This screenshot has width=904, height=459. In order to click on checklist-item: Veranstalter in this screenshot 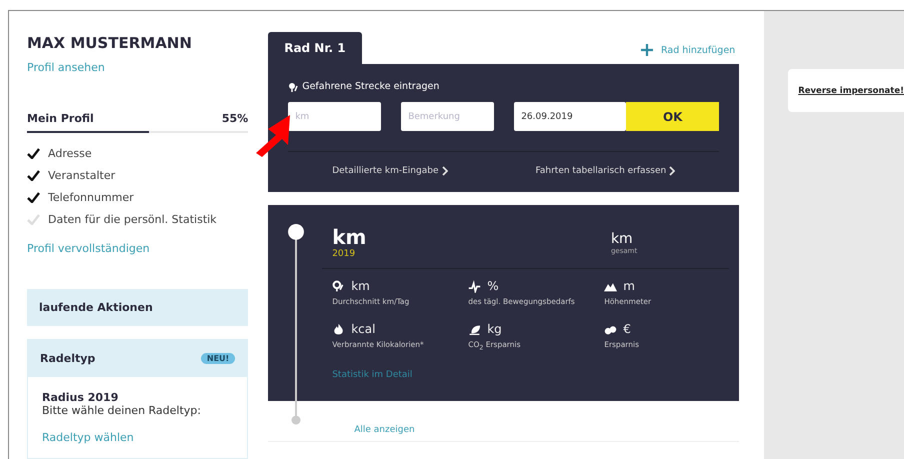, I will do `click(82, 175)`.